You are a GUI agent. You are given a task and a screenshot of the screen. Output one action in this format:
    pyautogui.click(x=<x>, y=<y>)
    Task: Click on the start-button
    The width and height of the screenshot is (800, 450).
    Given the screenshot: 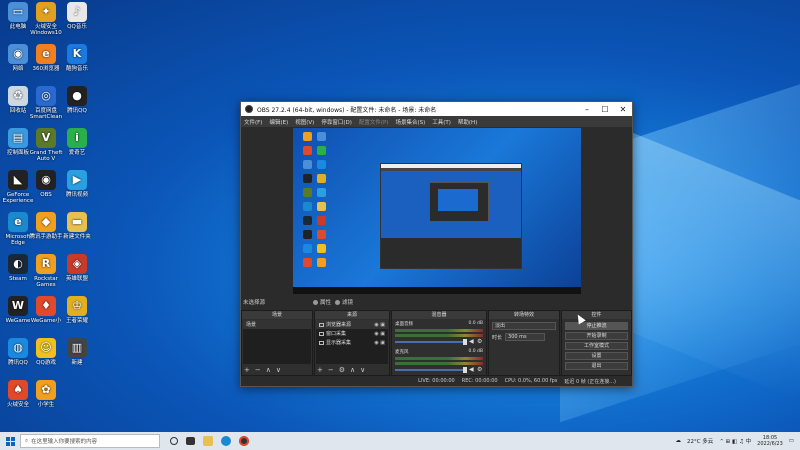 What is the action you would take?
    pyautogui.click(x=10, y=441)
    